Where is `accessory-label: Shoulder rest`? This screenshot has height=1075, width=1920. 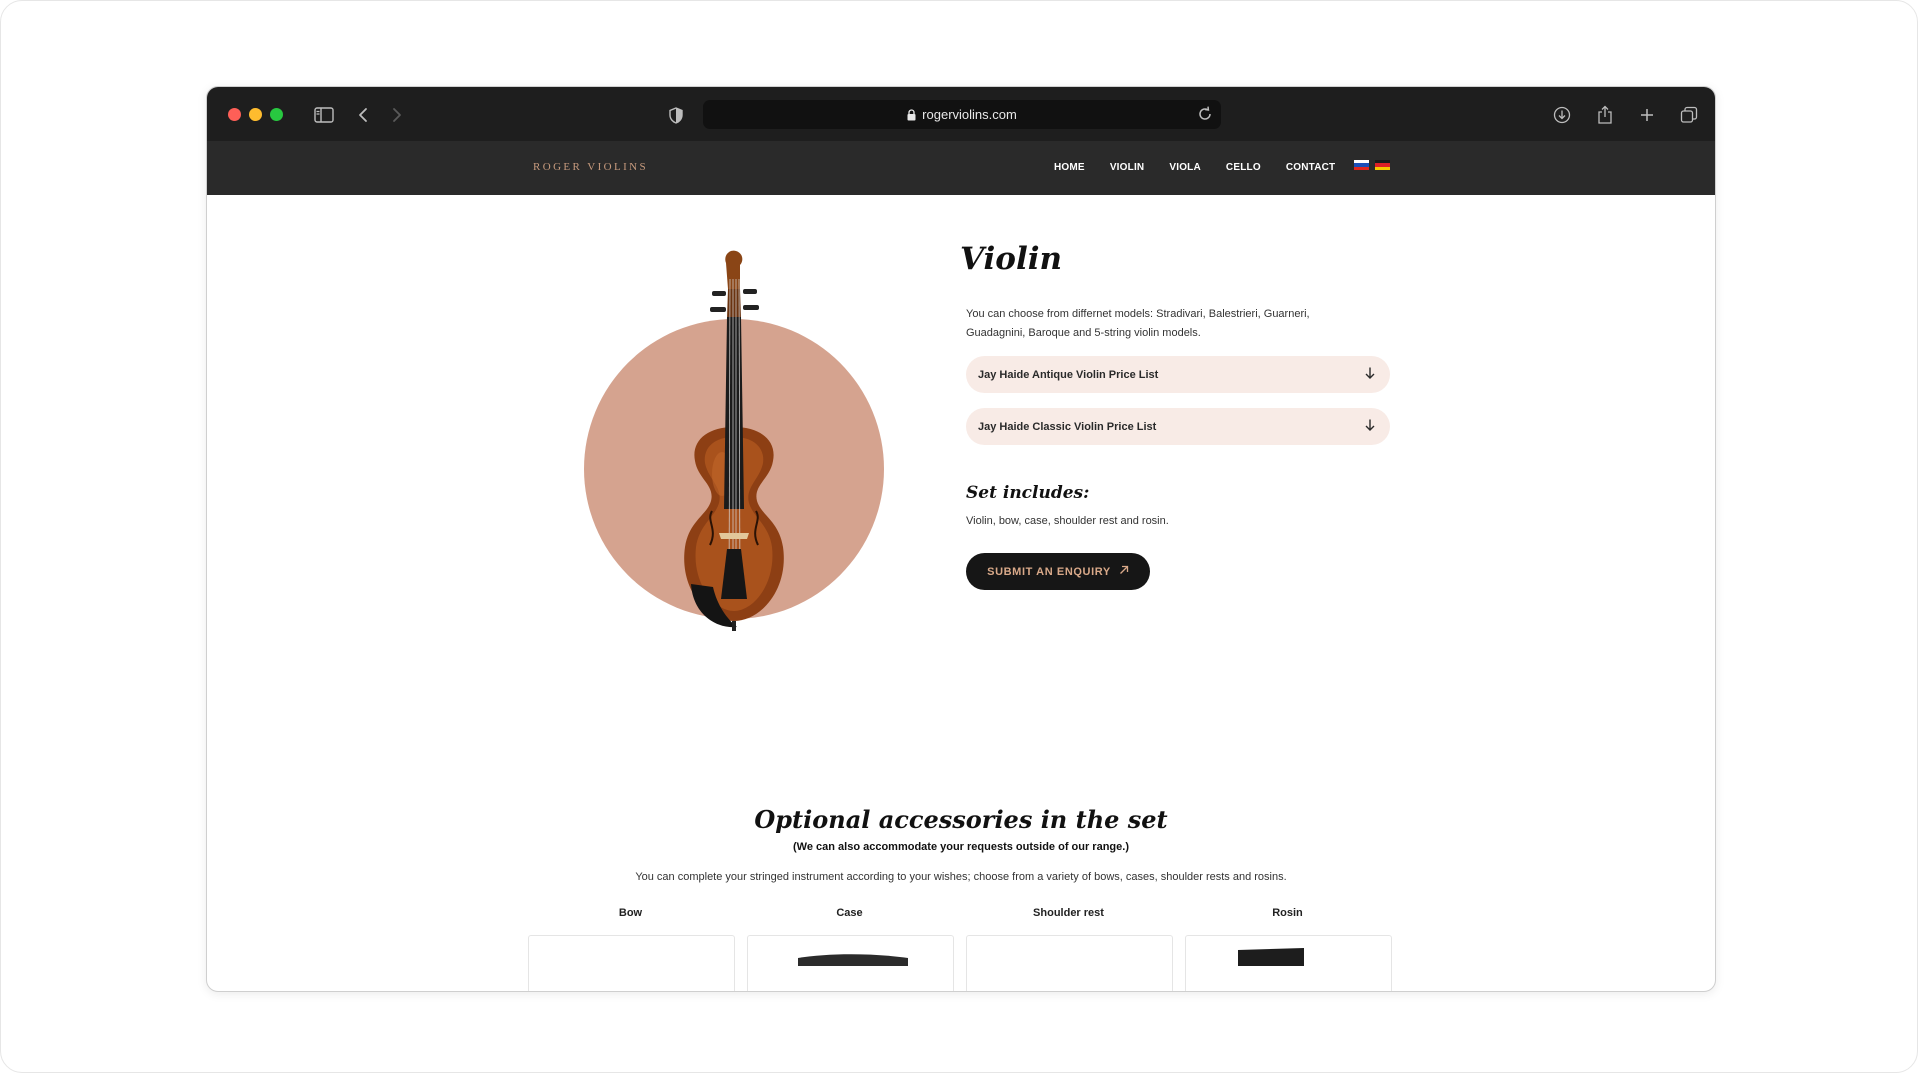
accessory-label: Shoulder rest is located at coordinates (1068, 913).